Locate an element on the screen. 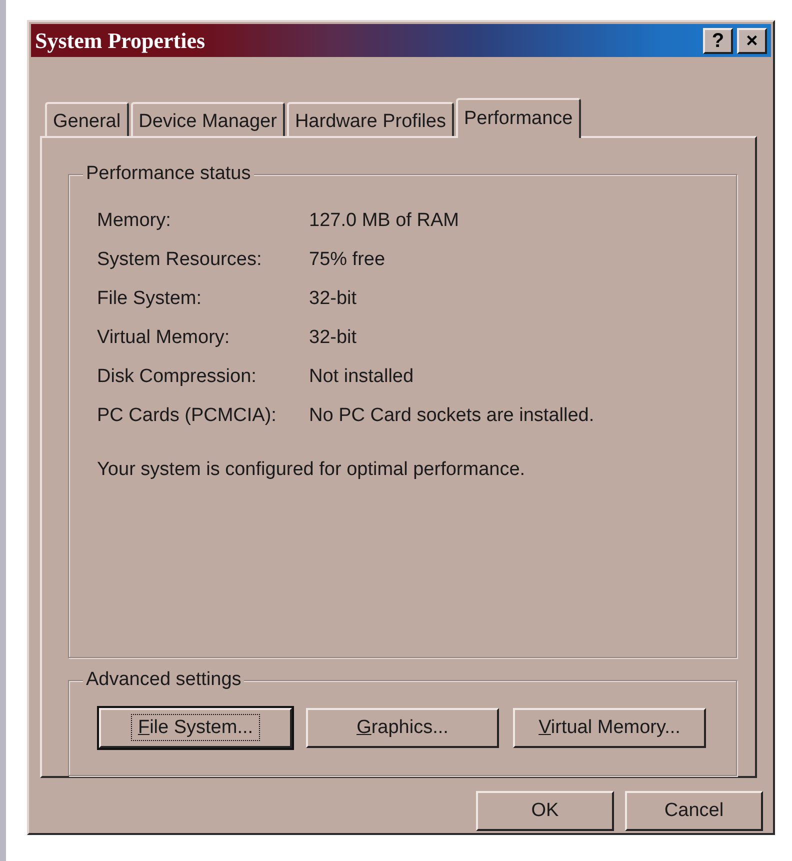 The width and height of the screenshot is (792, 861). window-title: System Properties is located at coordinates (120, 41).